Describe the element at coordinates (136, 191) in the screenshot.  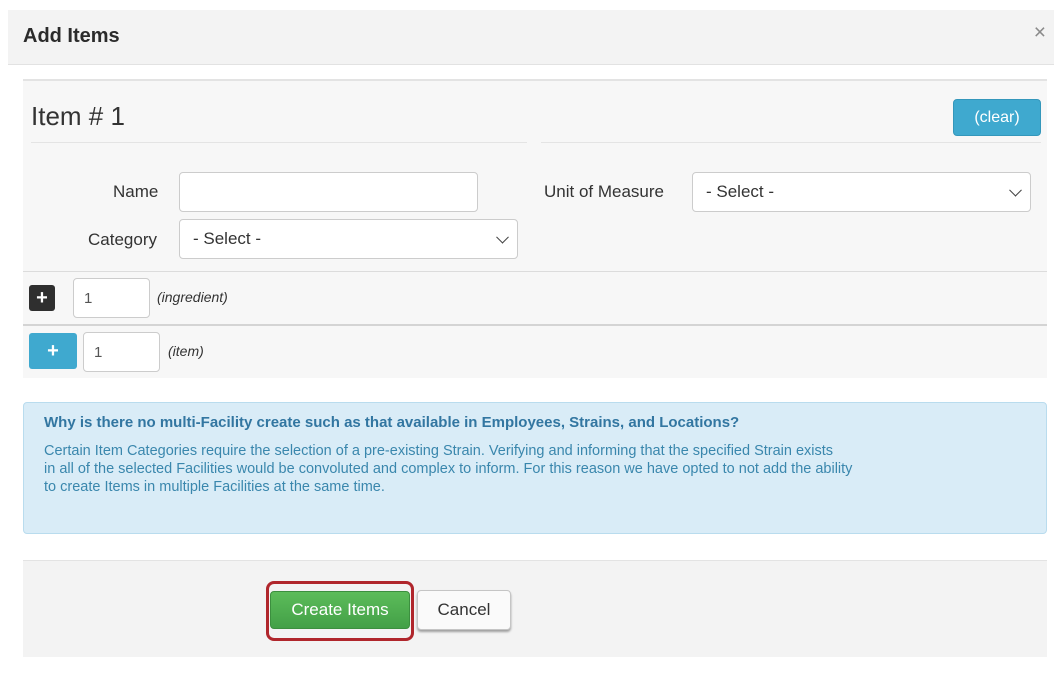
I see `name-label: Name` at that location.